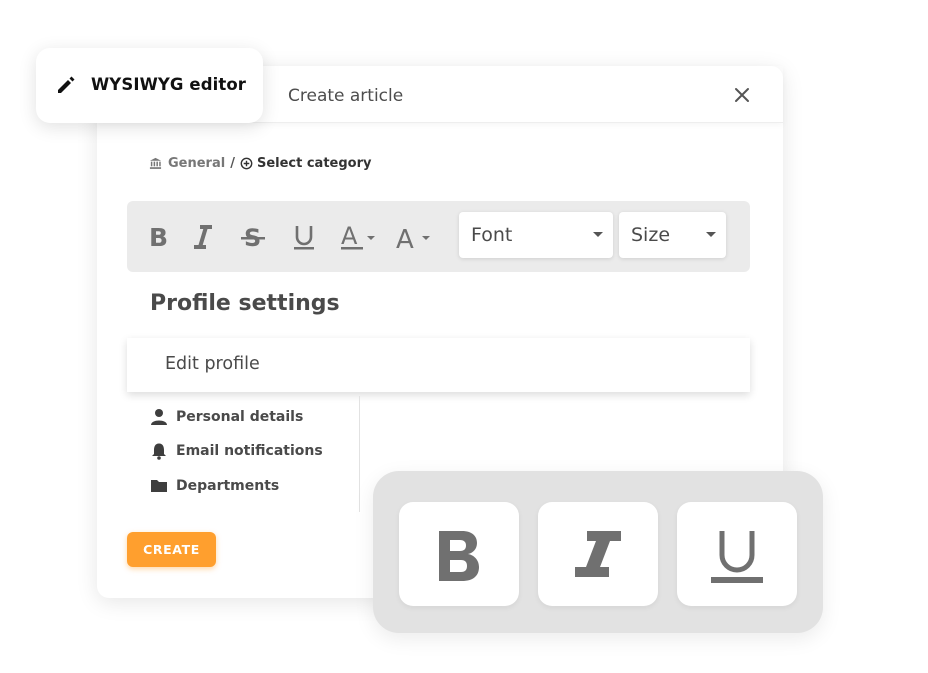 The height and width of the screenshot is (673, 928). Describe the element at coordinates (742, 95) in the screenshot. I see `close-icon` at that location.